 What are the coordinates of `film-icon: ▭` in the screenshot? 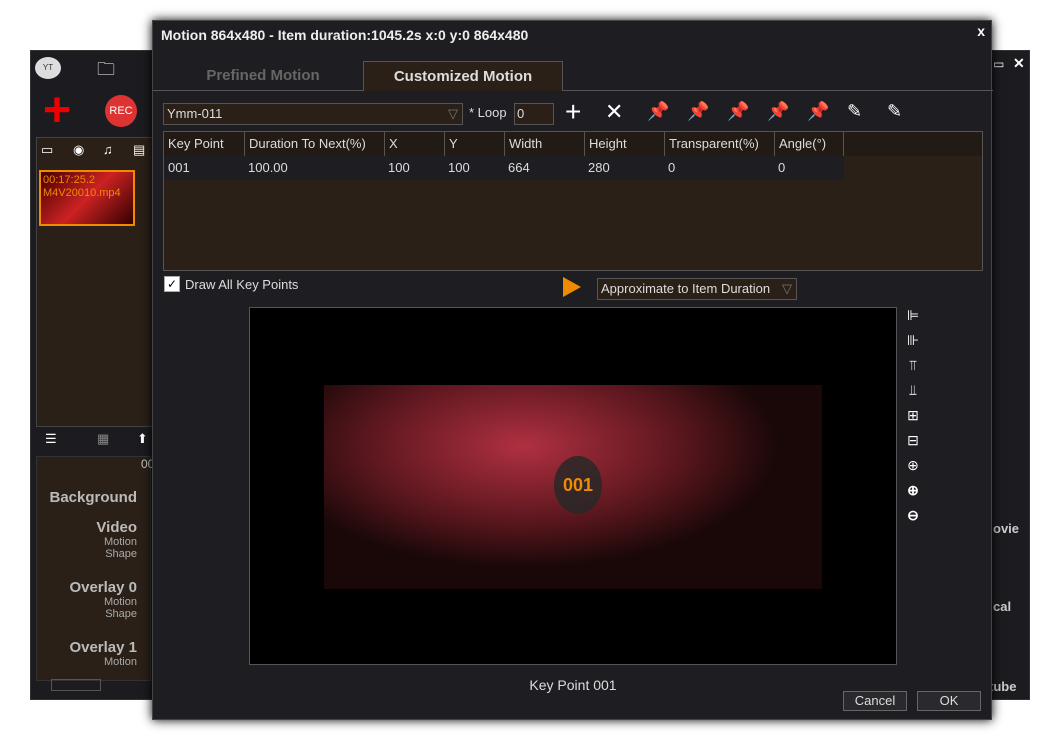 It's located at (47, 150).